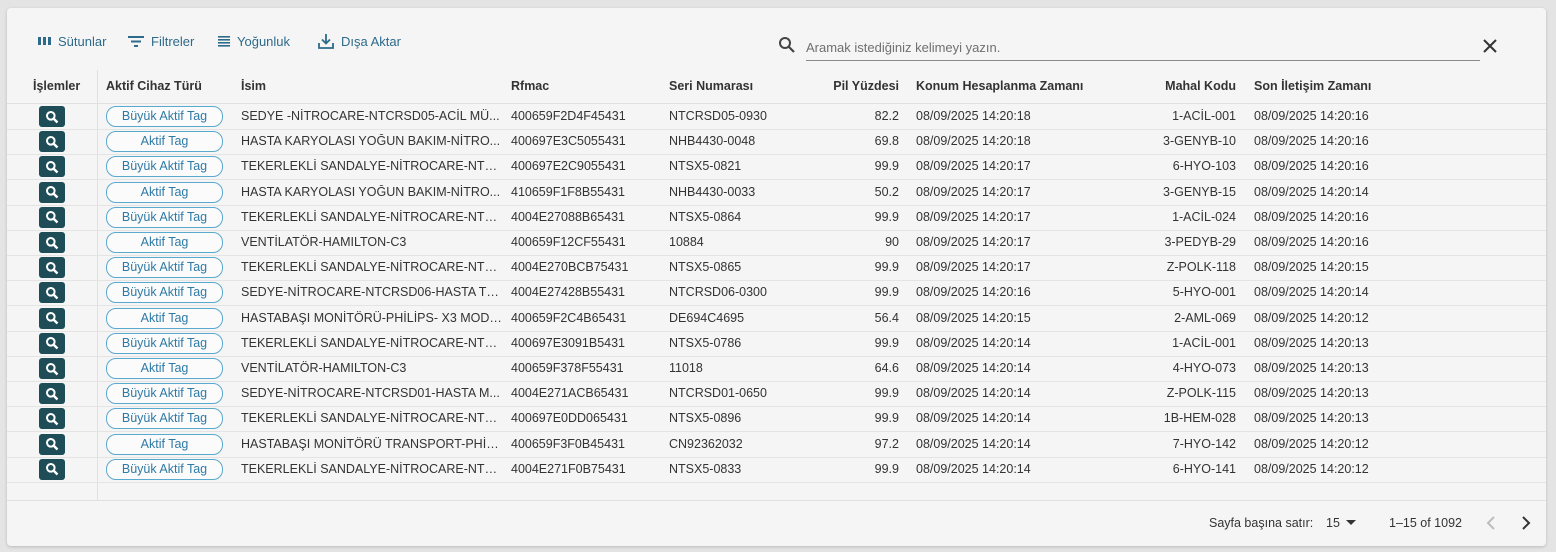  I want to click on area-code-cell: 2-AML-069, so click(1205, 317).